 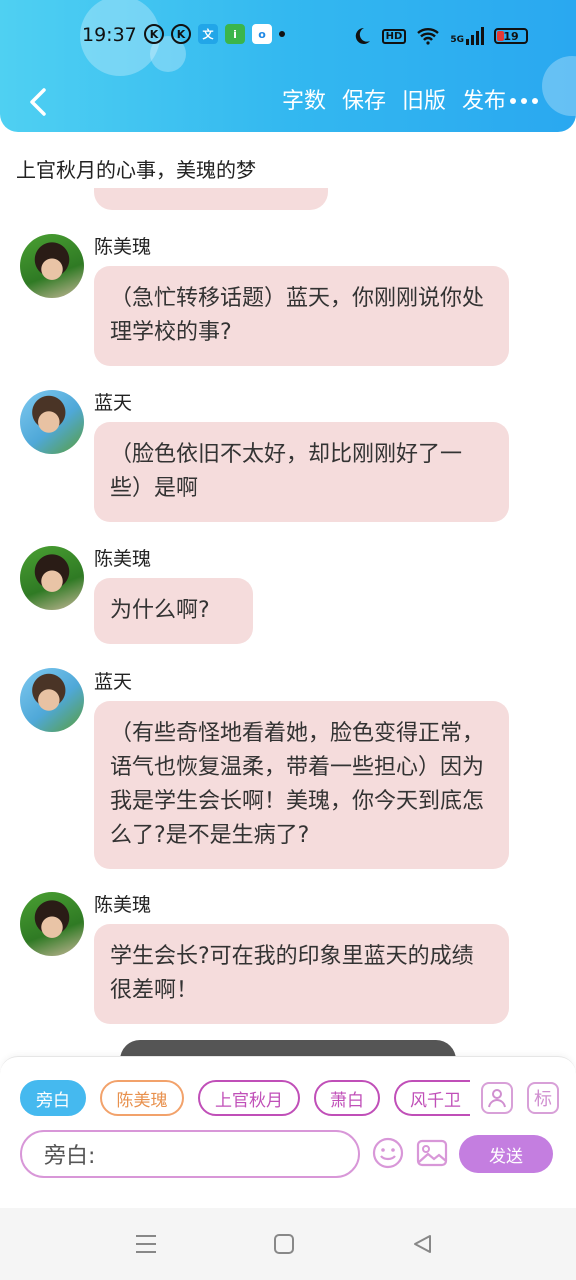 I want to click on image-button, so click(x=432, y=1153).